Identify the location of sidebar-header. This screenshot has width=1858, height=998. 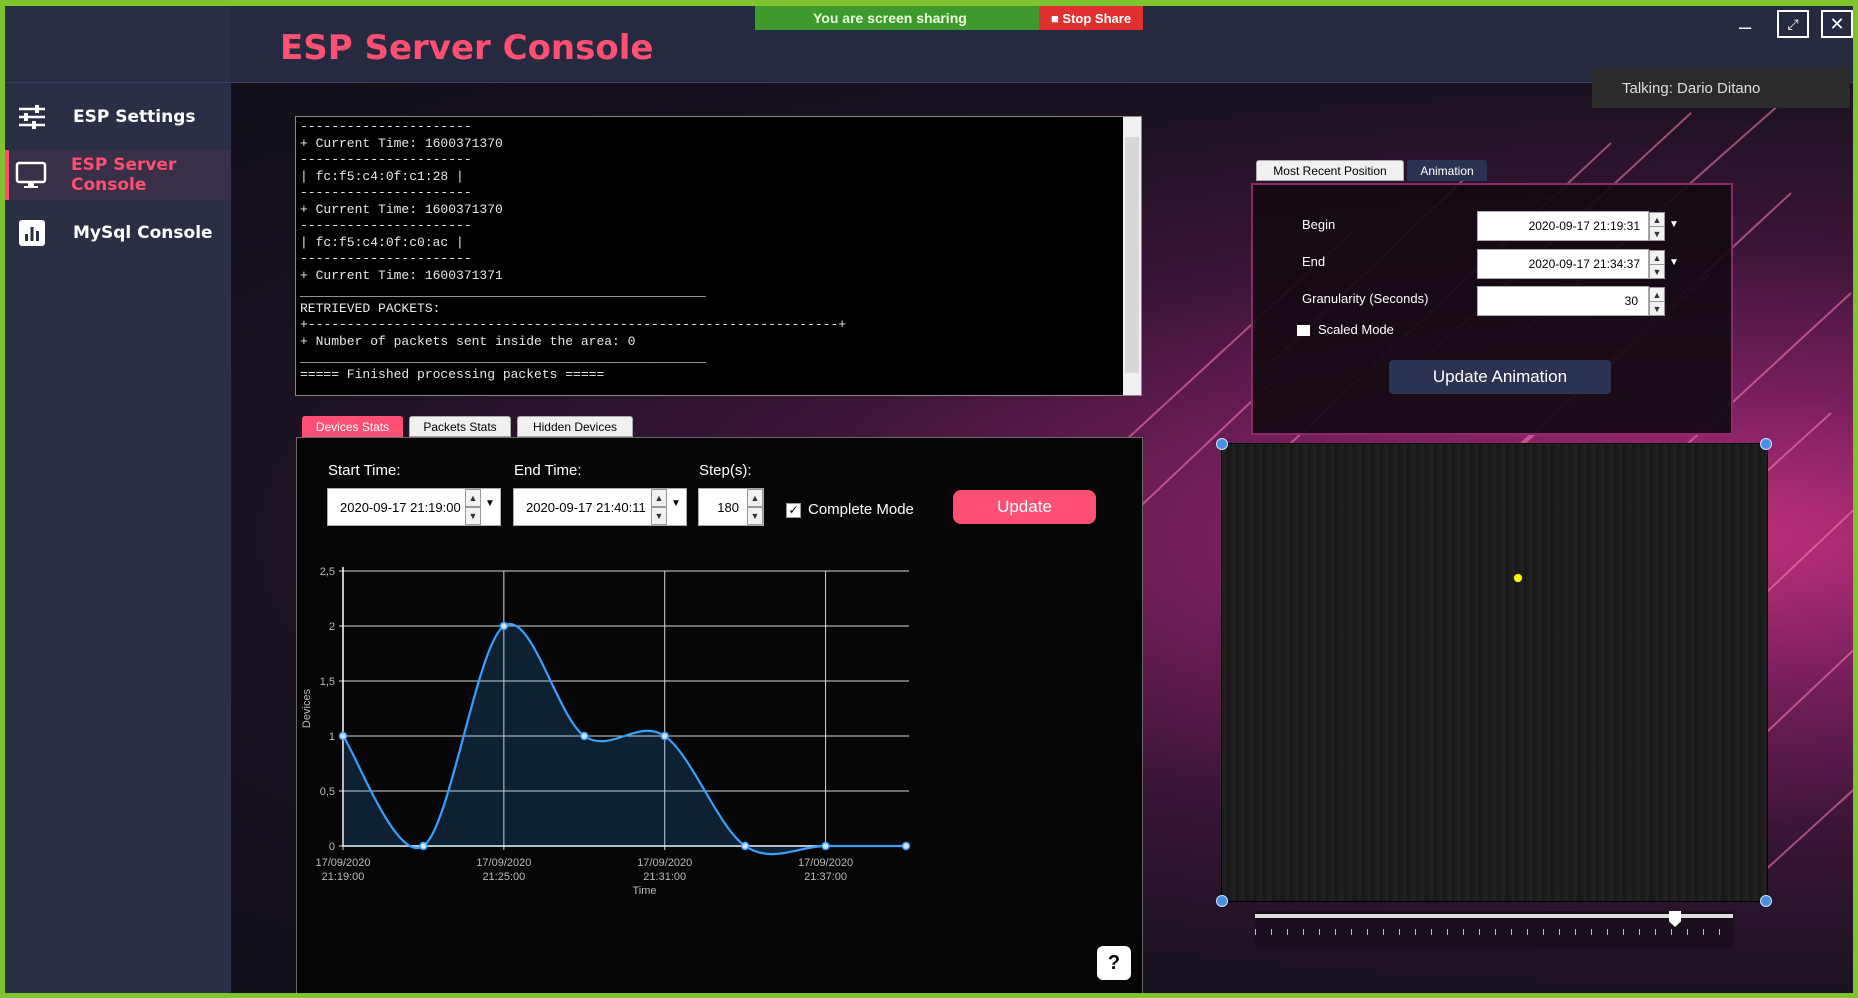
(118, 44).